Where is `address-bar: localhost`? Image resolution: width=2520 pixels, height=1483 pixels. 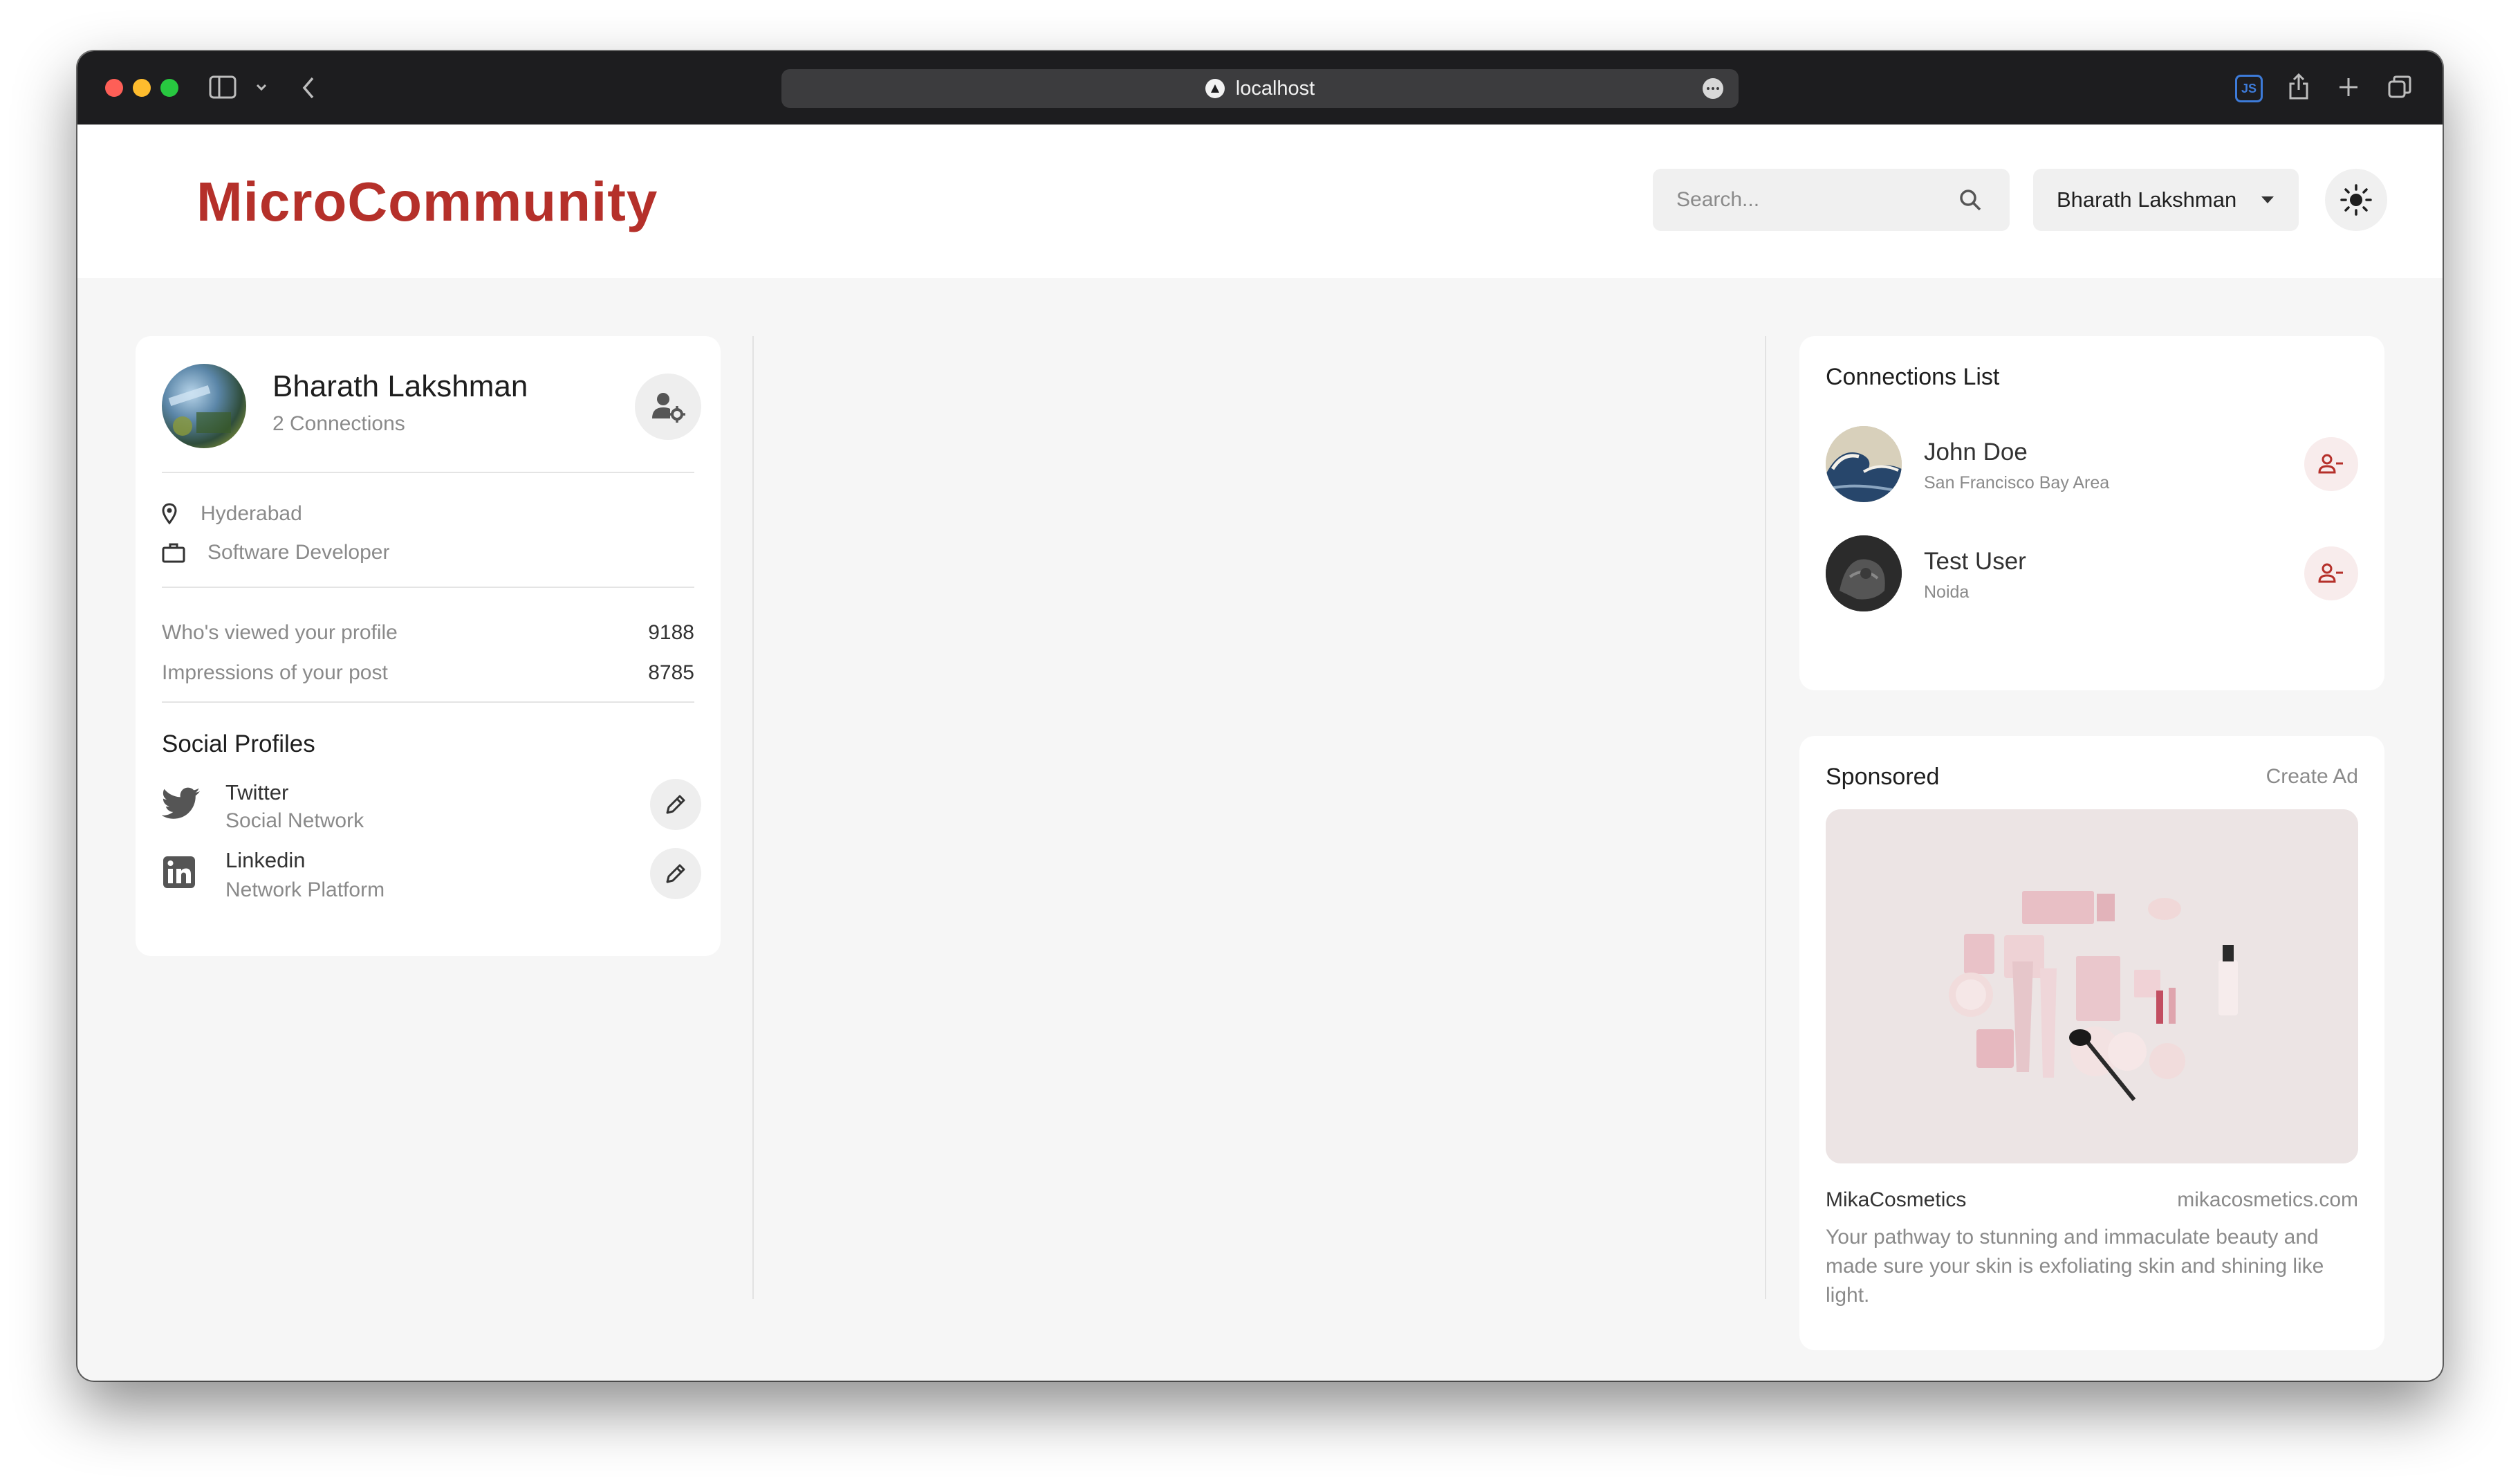
address-bar: localhost is located at coordinates (1260, 88).